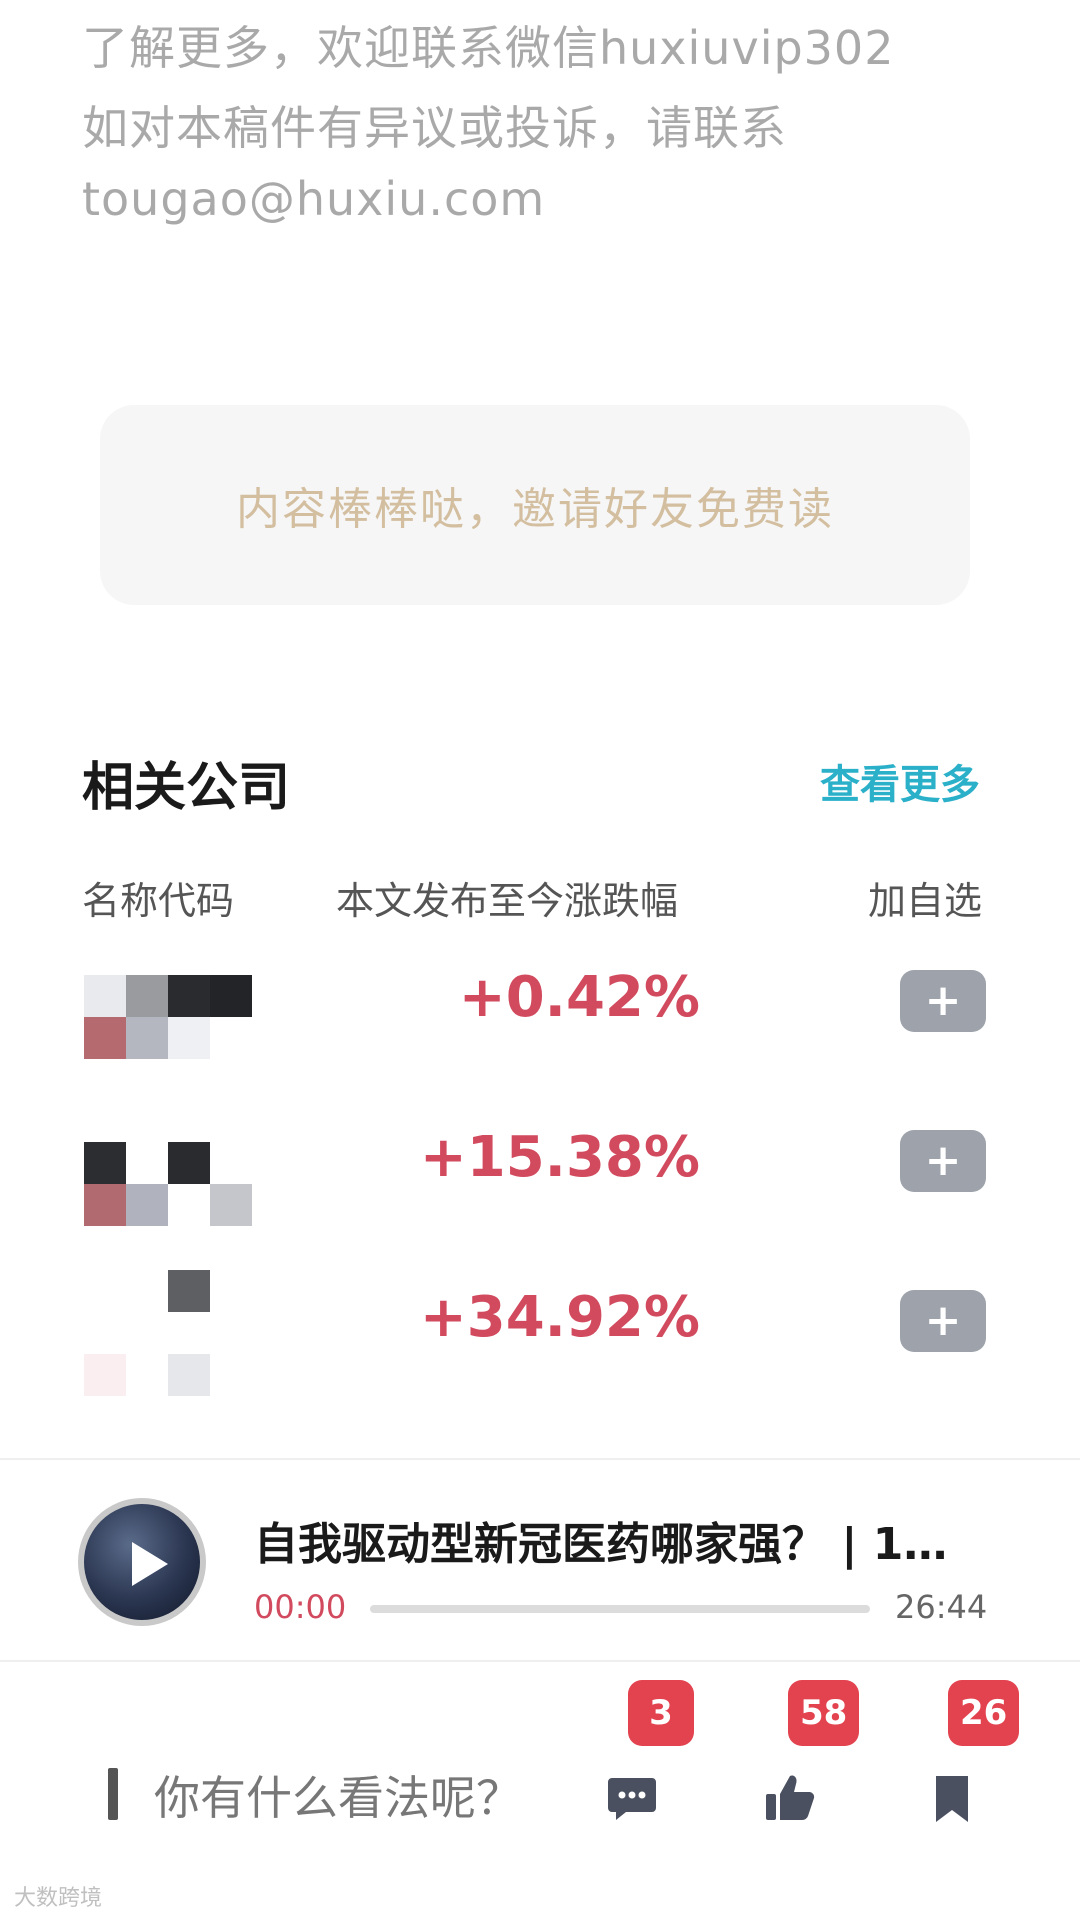 This screenshot has height=1920, width=1080. I want to click on column-header-add: 加自选, so click(924, 901).